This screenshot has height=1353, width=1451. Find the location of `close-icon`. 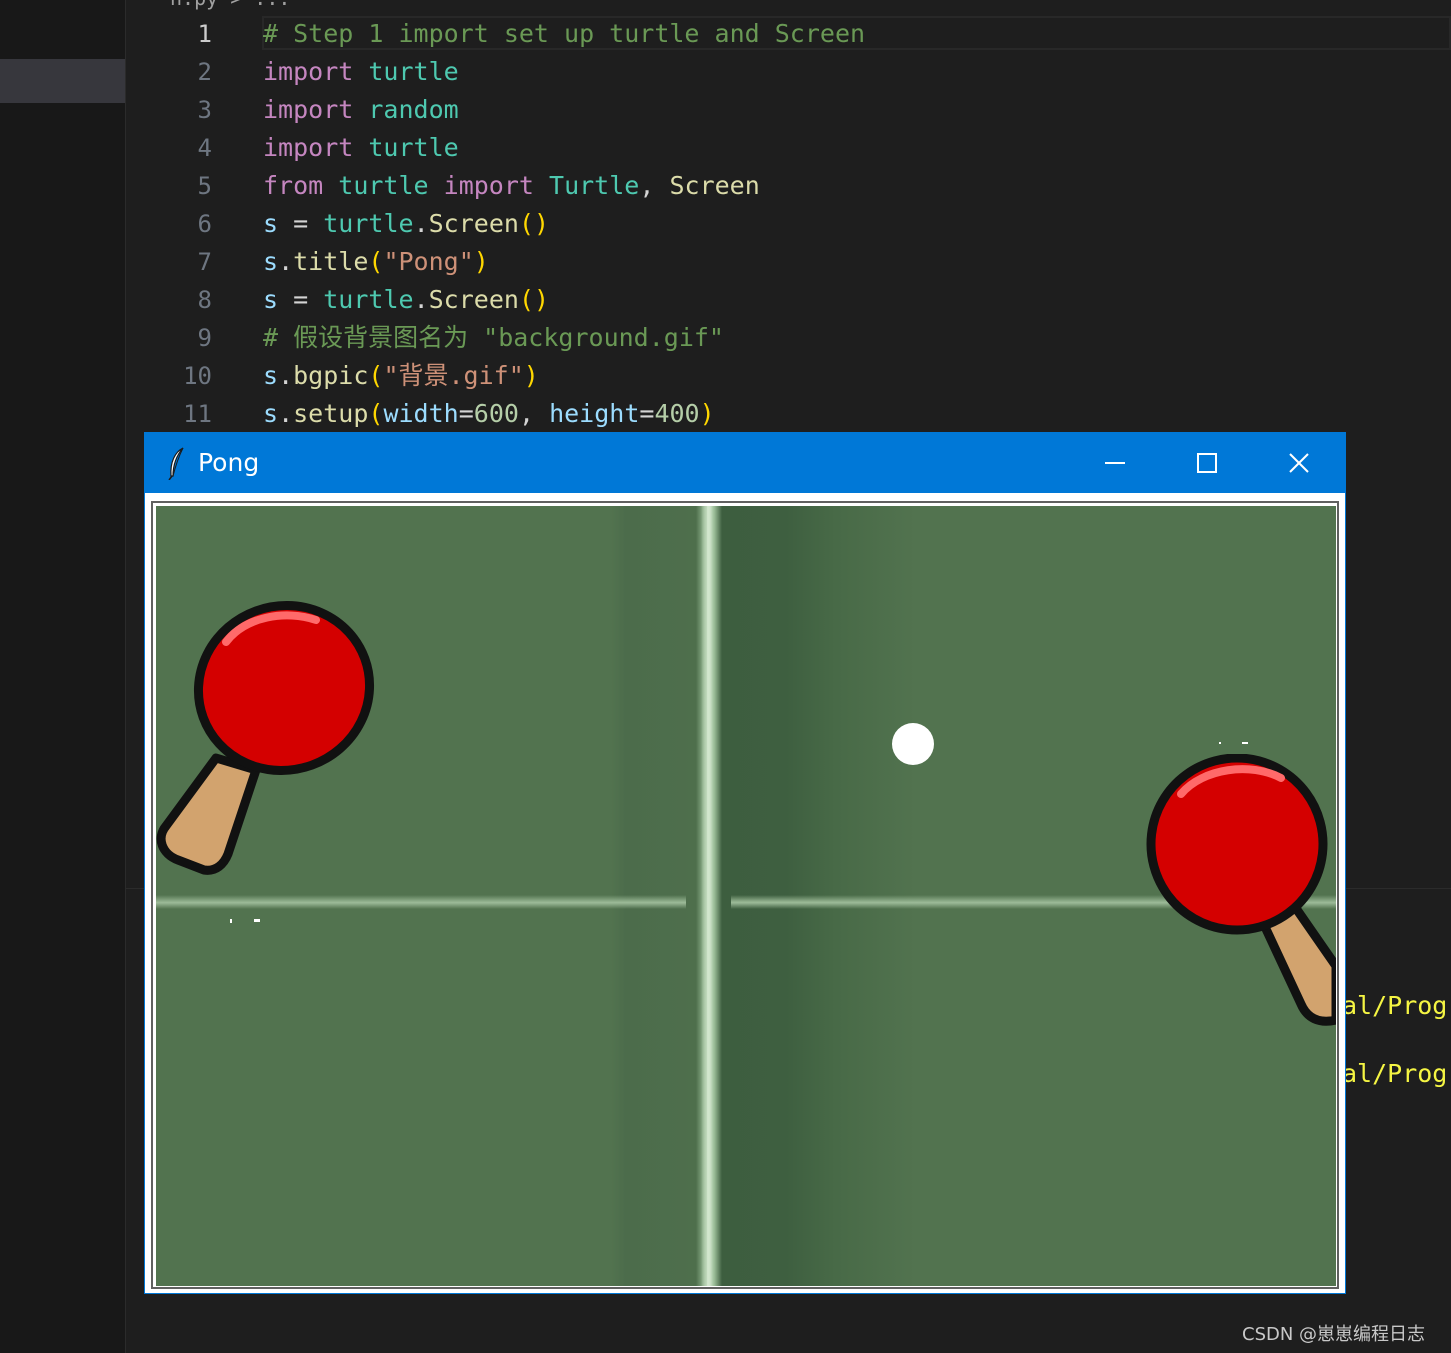

close-icon is located at coordinates (1299, 463).